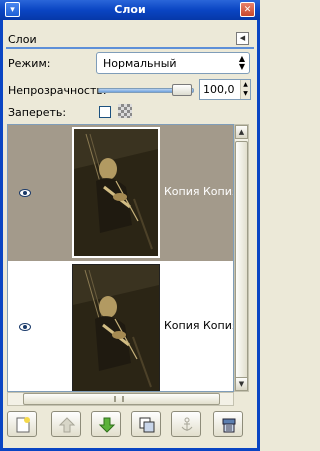  Describe the element at coordinates (241, 384) in the screenshot. I see `scroll-down-icon: ▼` at that location.